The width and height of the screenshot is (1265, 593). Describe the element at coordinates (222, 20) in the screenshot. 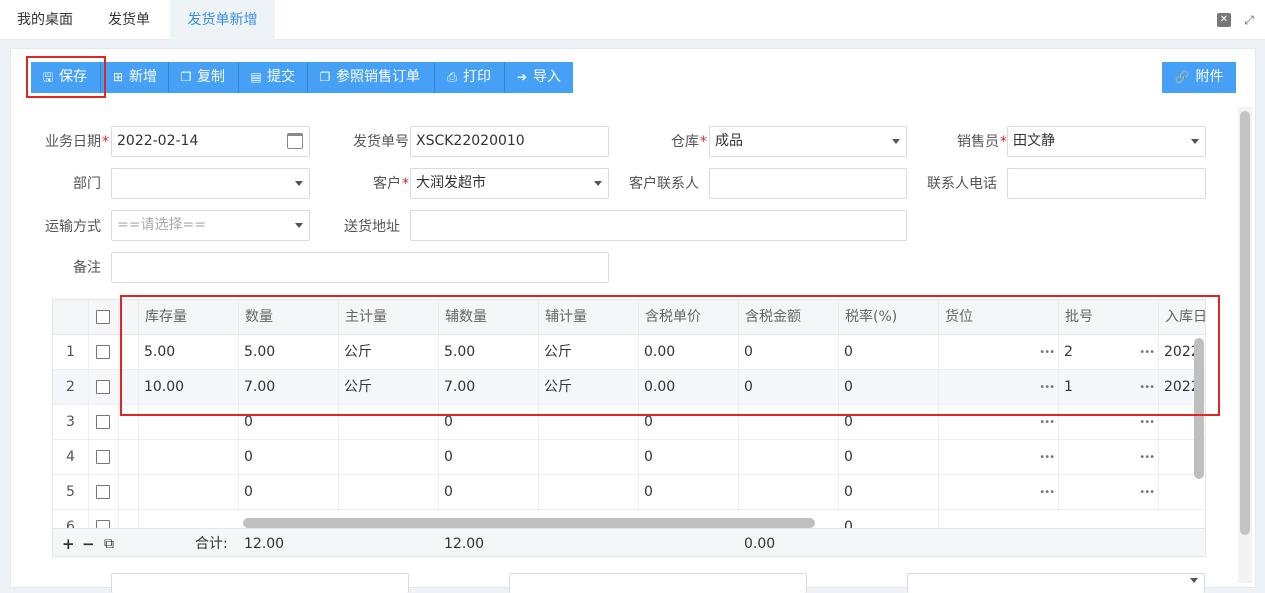

I see `tab-delivery-new: 发货单新增` at that location.